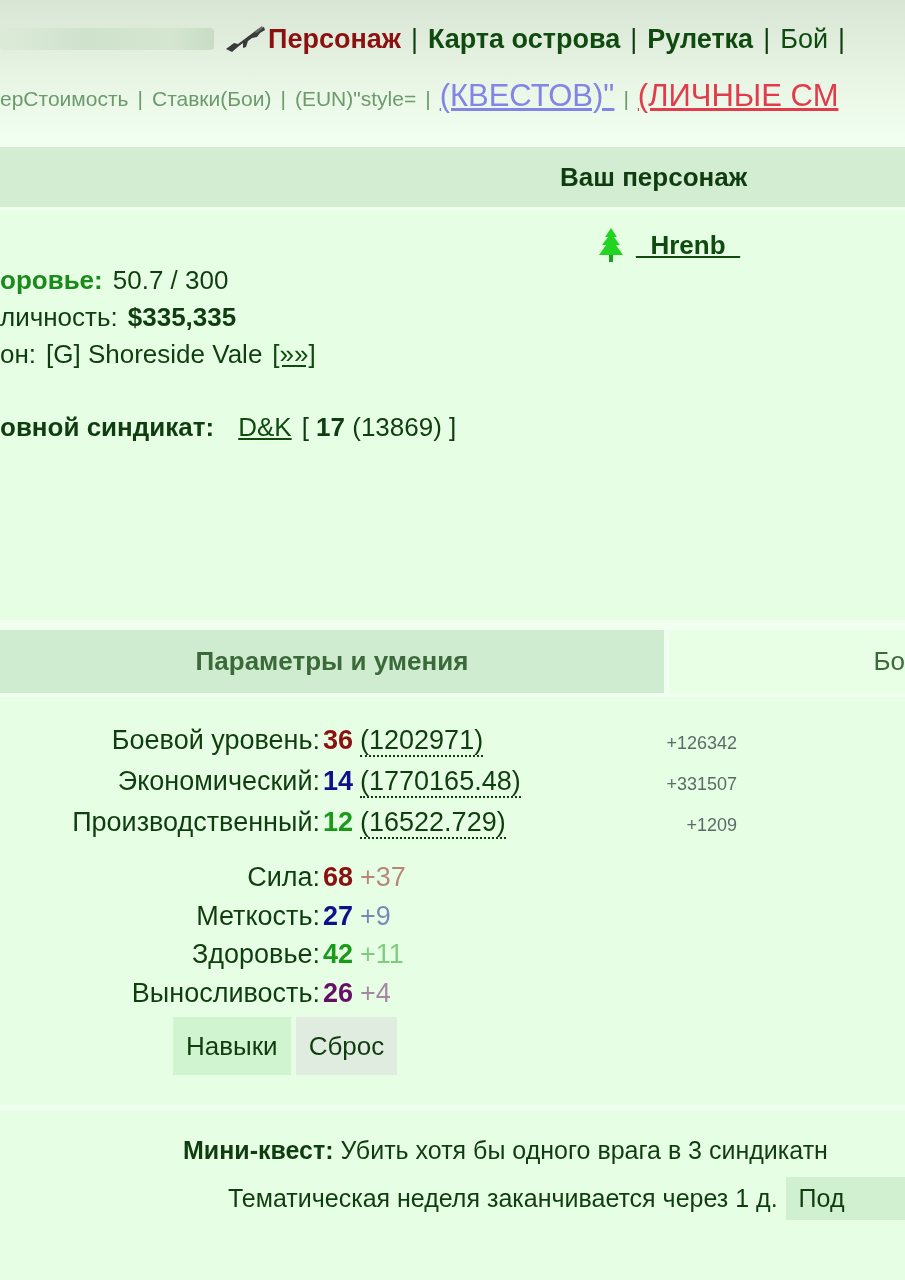  Describe the element at coordinates (195, 822) in the screenshot. I see `level-label: Производственный:` at that location.